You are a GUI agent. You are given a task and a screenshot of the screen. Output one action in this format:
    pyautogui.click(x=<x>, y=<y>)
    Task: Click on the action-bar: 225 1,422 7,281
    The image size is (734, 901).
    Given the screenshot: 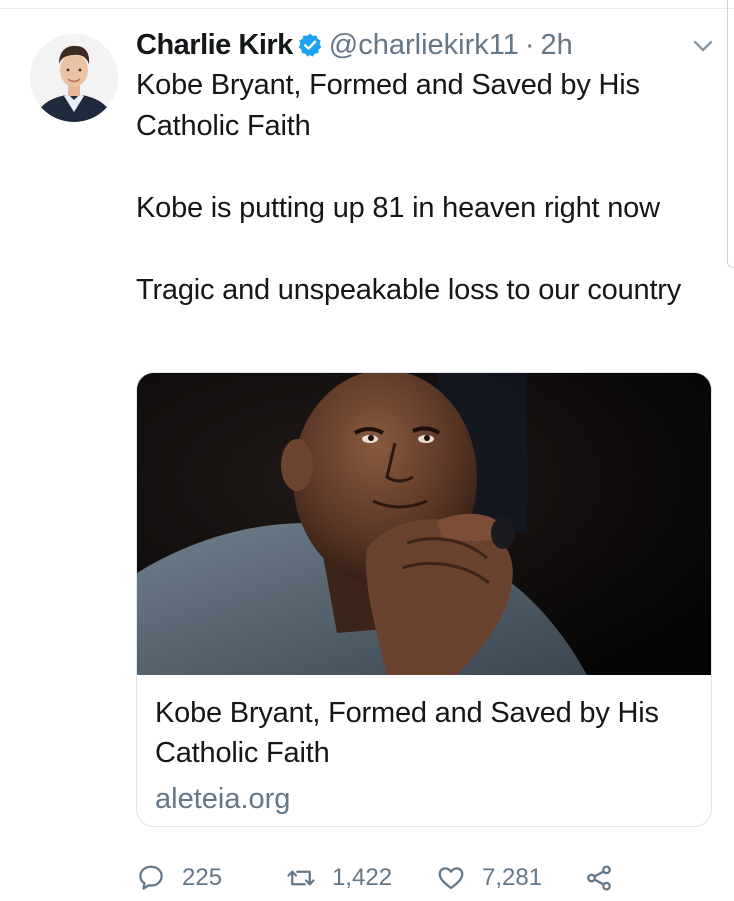 What is the action you would take?
    pyautogui.click(x=416, y=878)
    